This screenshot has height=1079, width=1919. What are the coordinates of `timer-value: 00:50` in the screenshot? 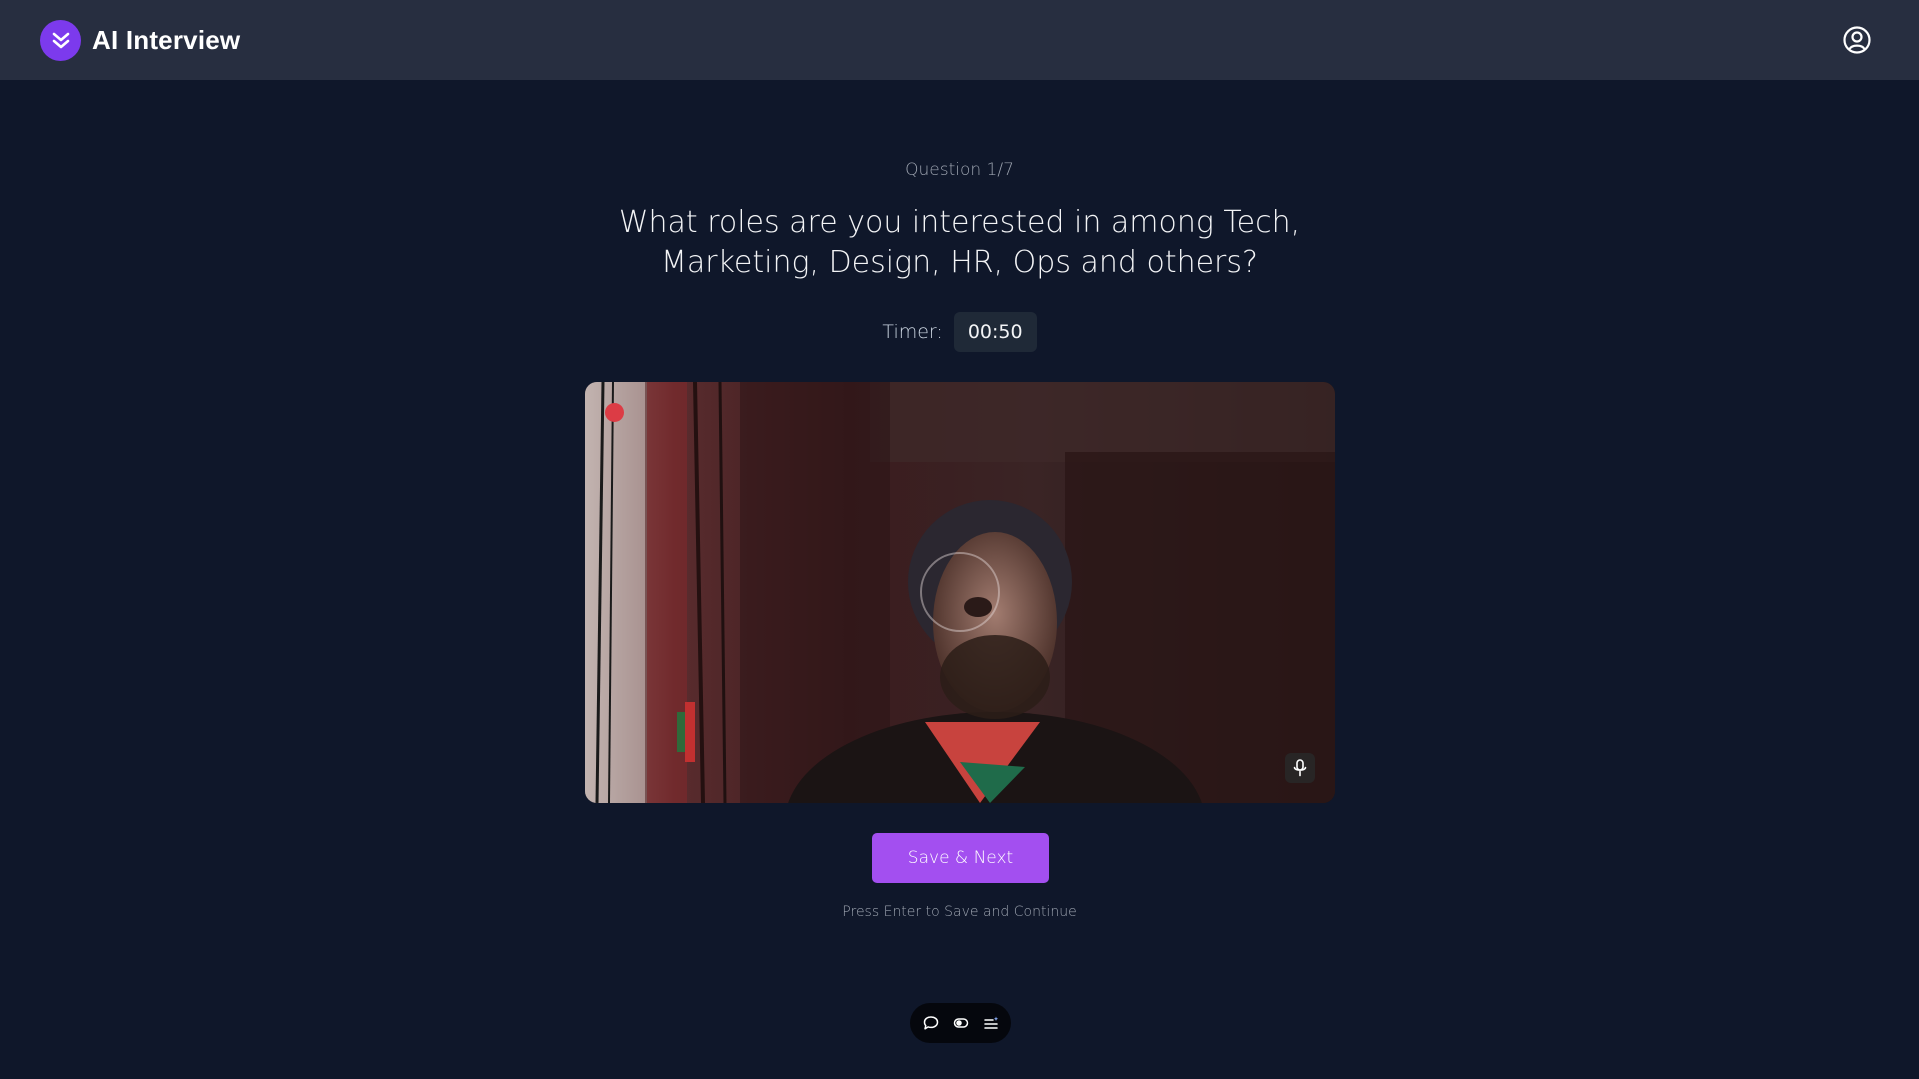 It's located at (995, 332).